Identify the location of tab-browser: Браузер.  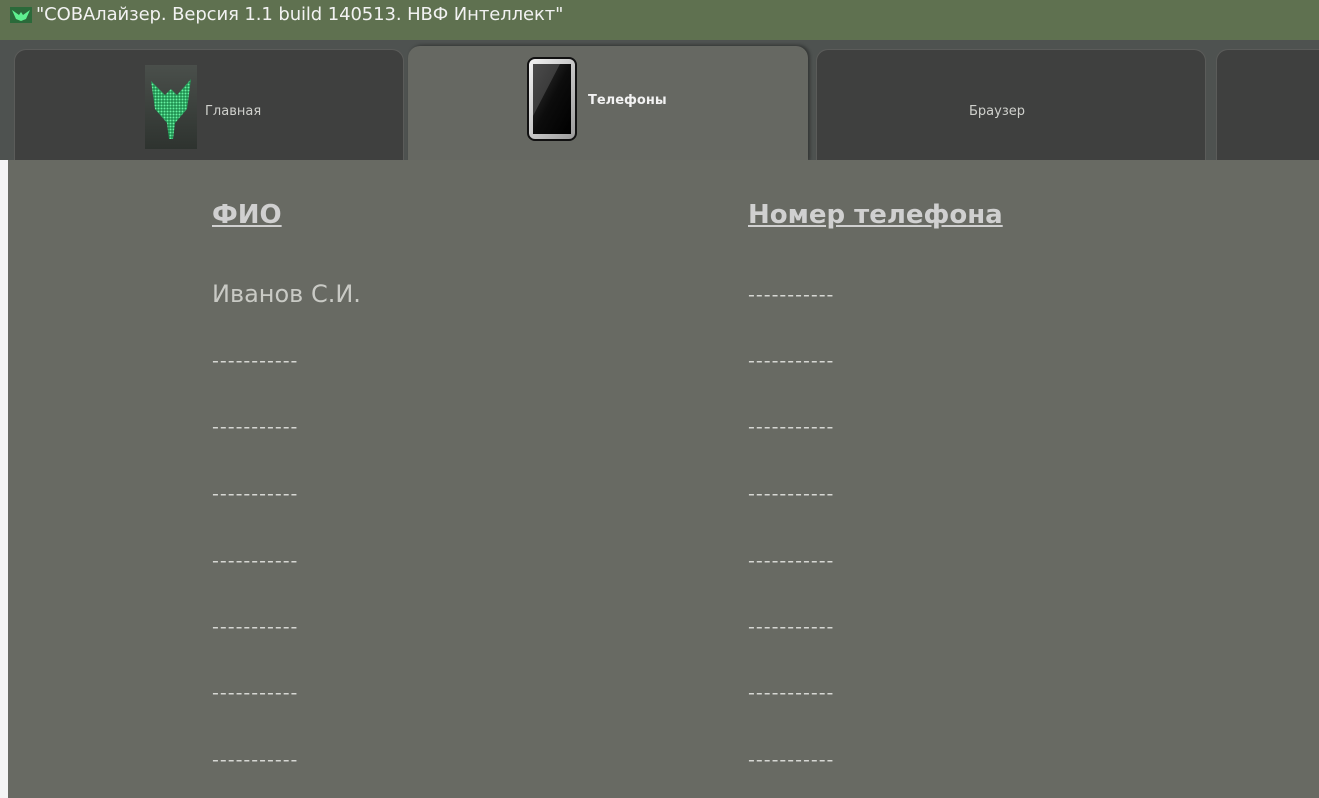
(1011, 105).